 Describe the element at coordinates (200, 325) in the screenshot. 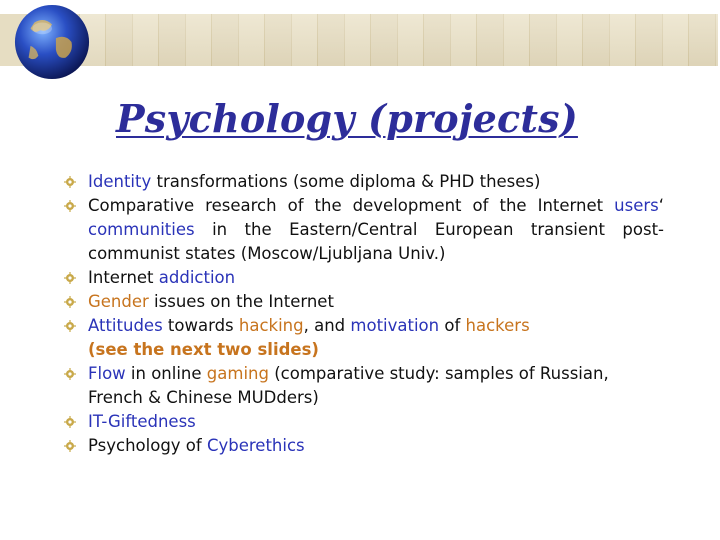

I see `item-text: towards` at that location.